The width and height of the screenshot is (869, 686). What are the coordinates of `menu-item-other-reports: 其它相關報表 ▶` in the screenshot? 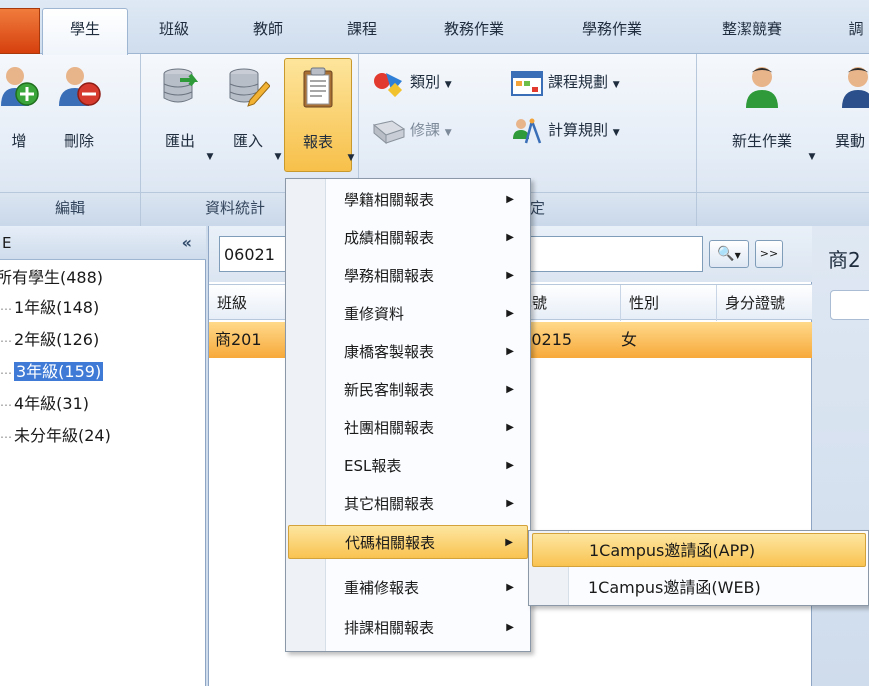 It's located at (408, 504).